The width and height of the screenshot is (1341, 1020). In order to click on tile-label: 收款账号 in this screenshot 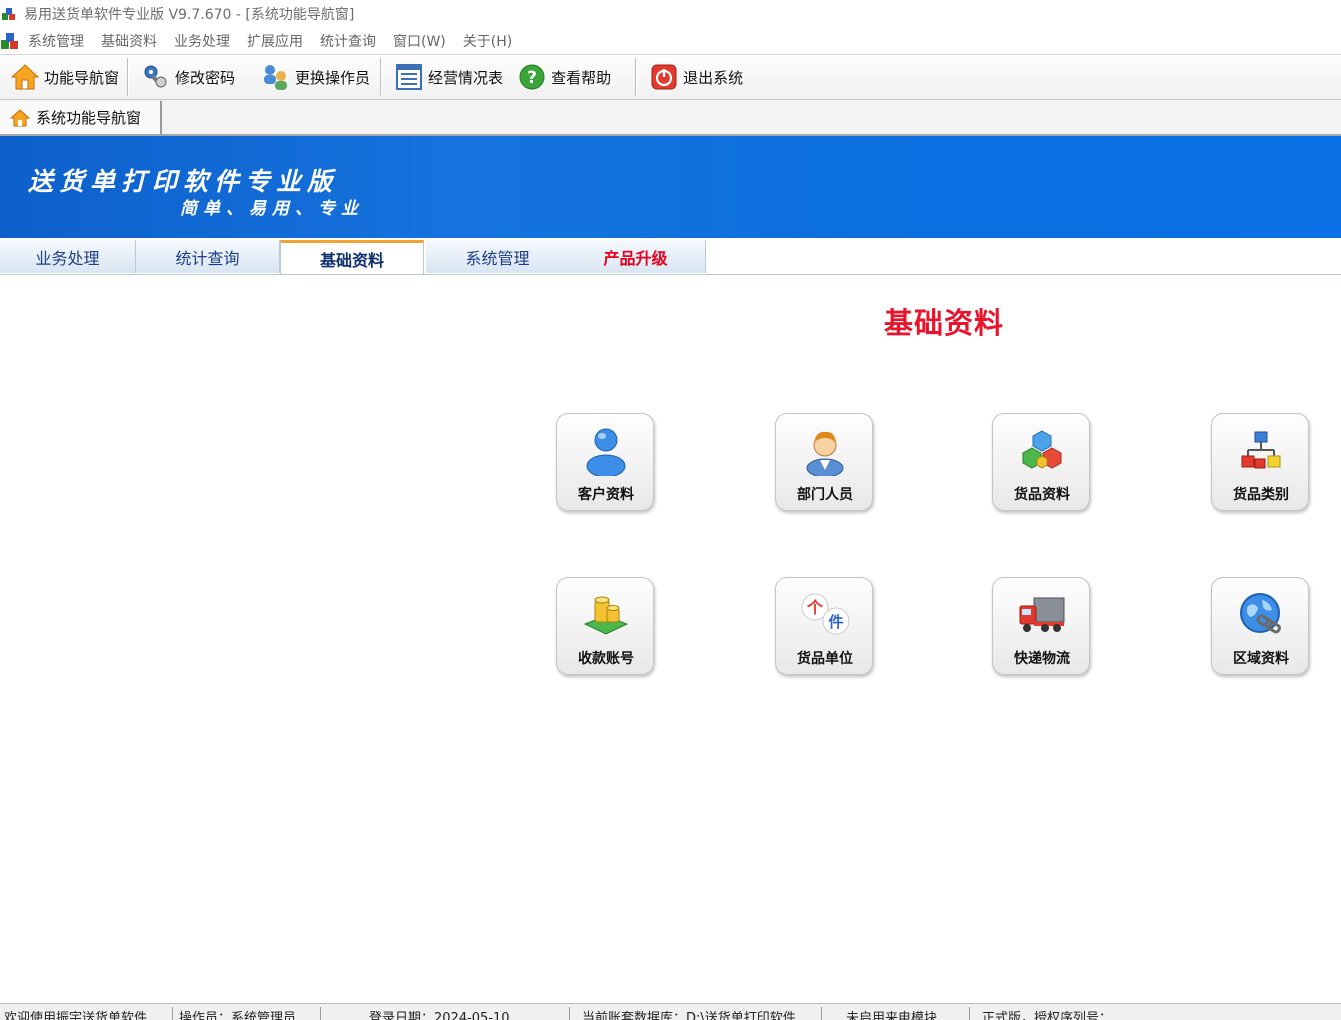, I will do `click(606, 659)`.